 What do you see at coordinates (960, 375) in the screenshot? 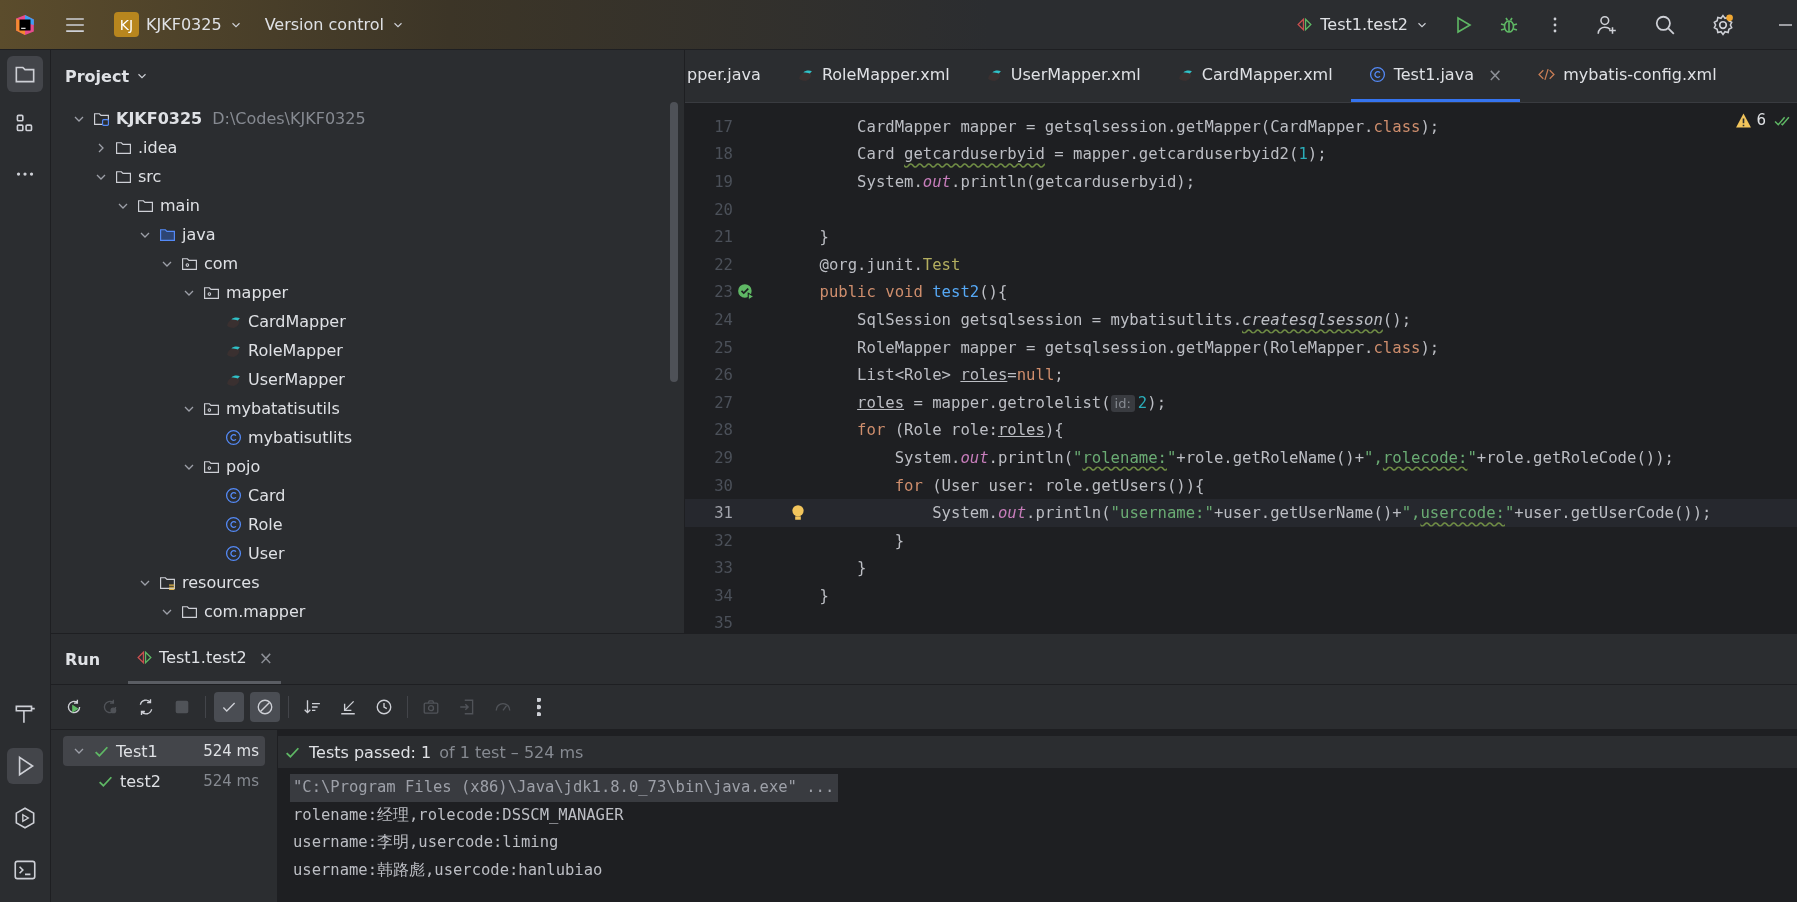
I see `code-line: List<Role> roles=null;` at bounding box center [960, 375].